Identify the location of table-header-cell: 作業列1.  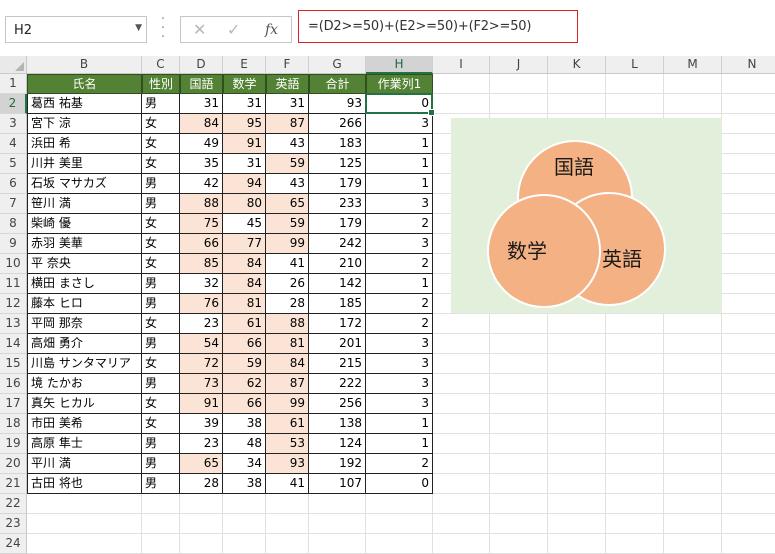
(399, 84).